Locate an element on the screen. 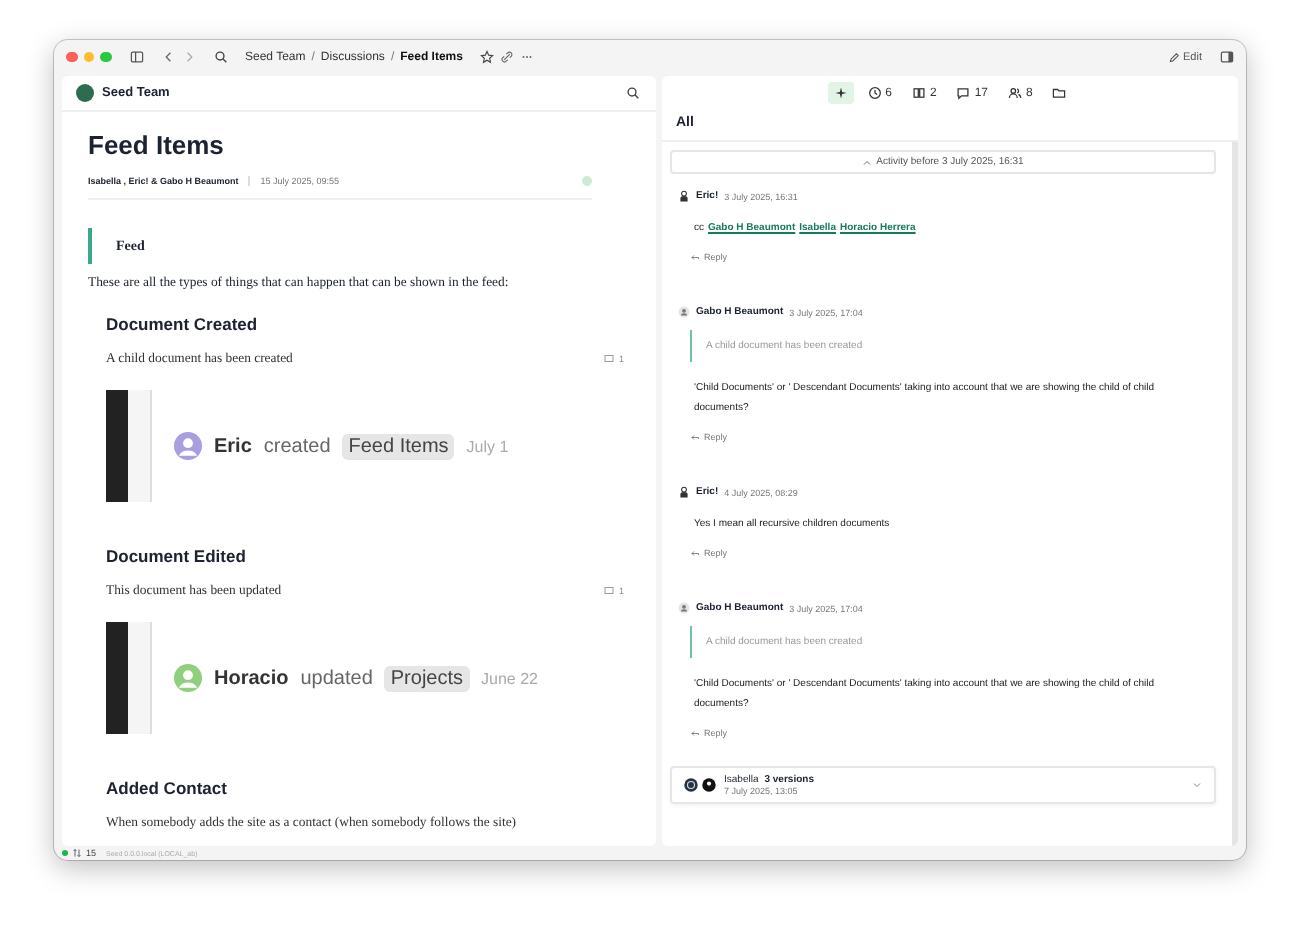 This screenshot has width=1300, height=928. chevron-down-icon is located at coordinates (1197, 785).